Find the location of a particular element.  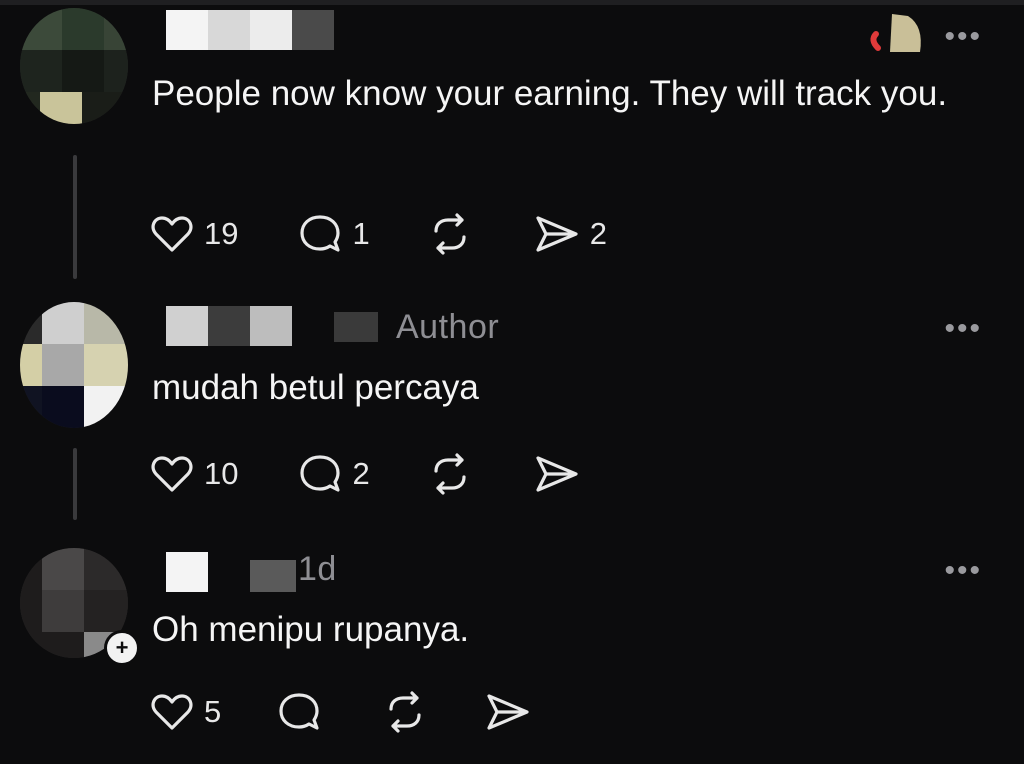

reply-count: 2 is located at coordinates (361, 473).